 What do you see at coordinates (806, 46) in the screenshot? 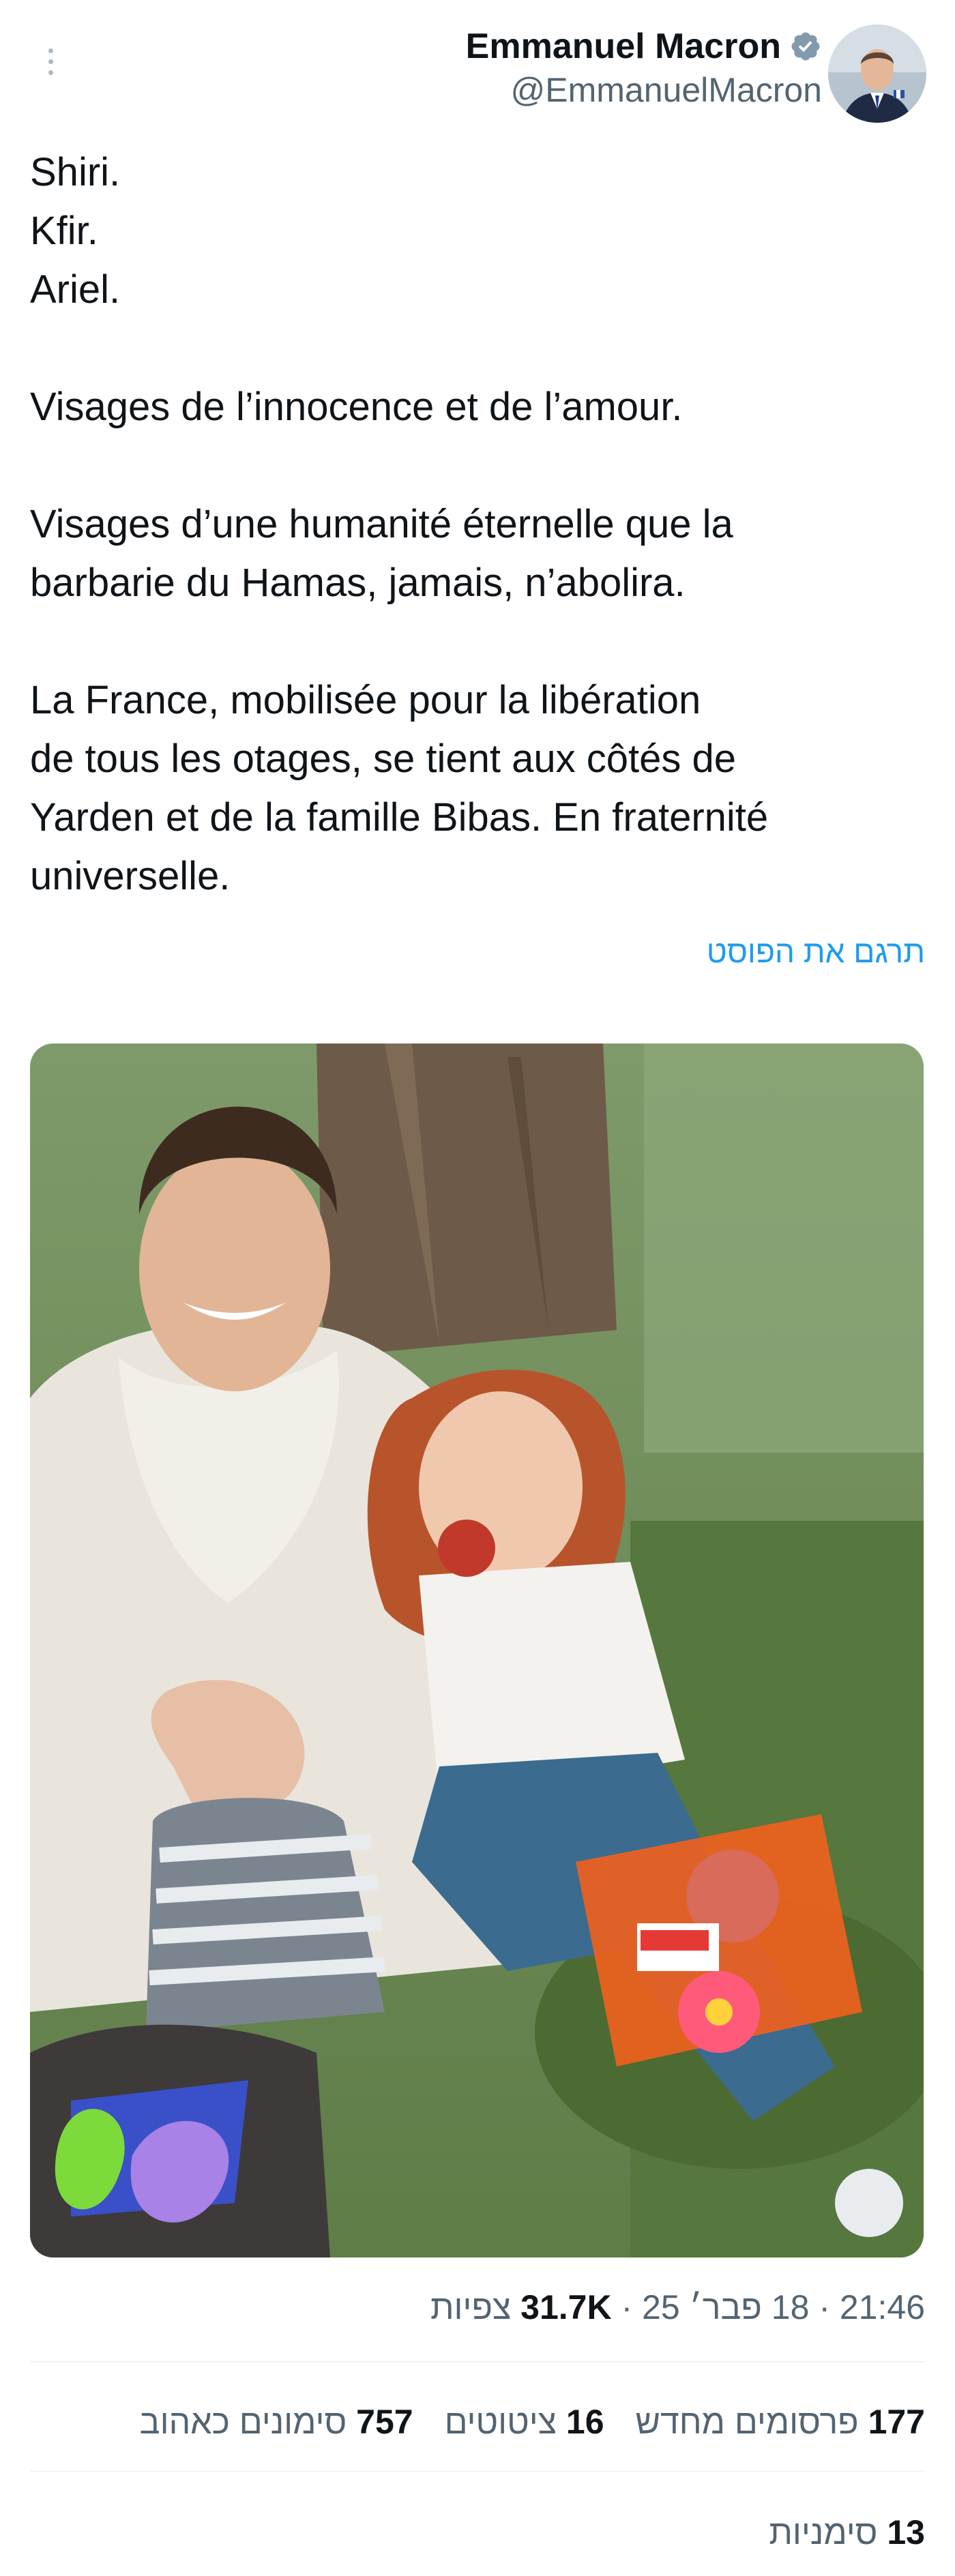
I see `verified-badge-icon` at bounding box center [806, 46].